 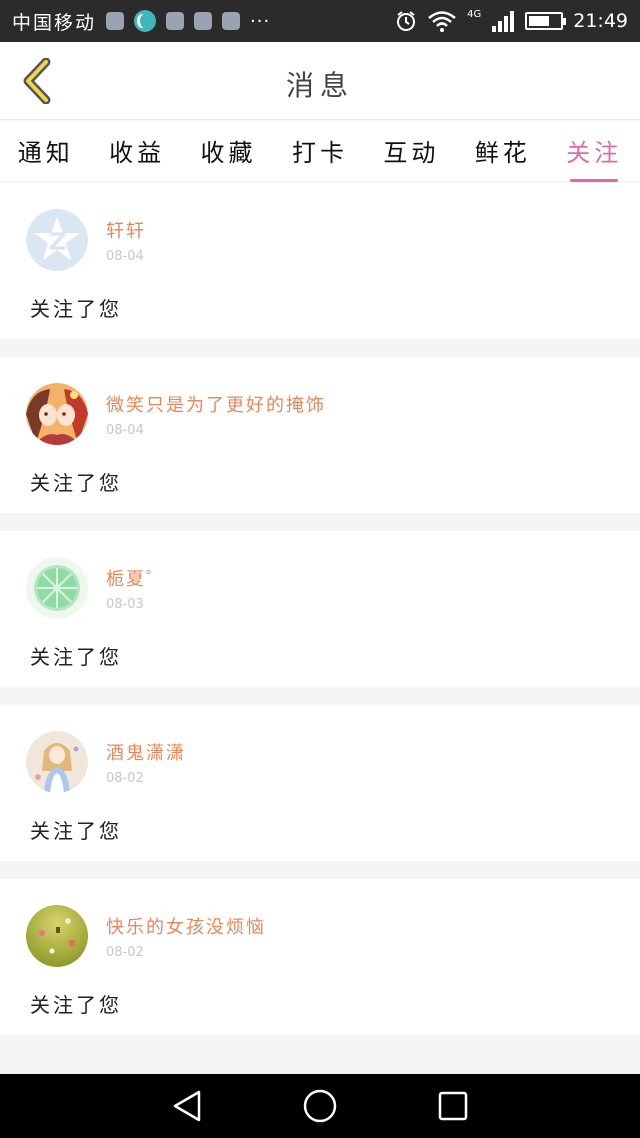 What do you see at coordinates (320, 783) in the screenshot?
I see `list-item: 酒鬼潇潇 08-02 关注了您` at bounding box center [320, 783].